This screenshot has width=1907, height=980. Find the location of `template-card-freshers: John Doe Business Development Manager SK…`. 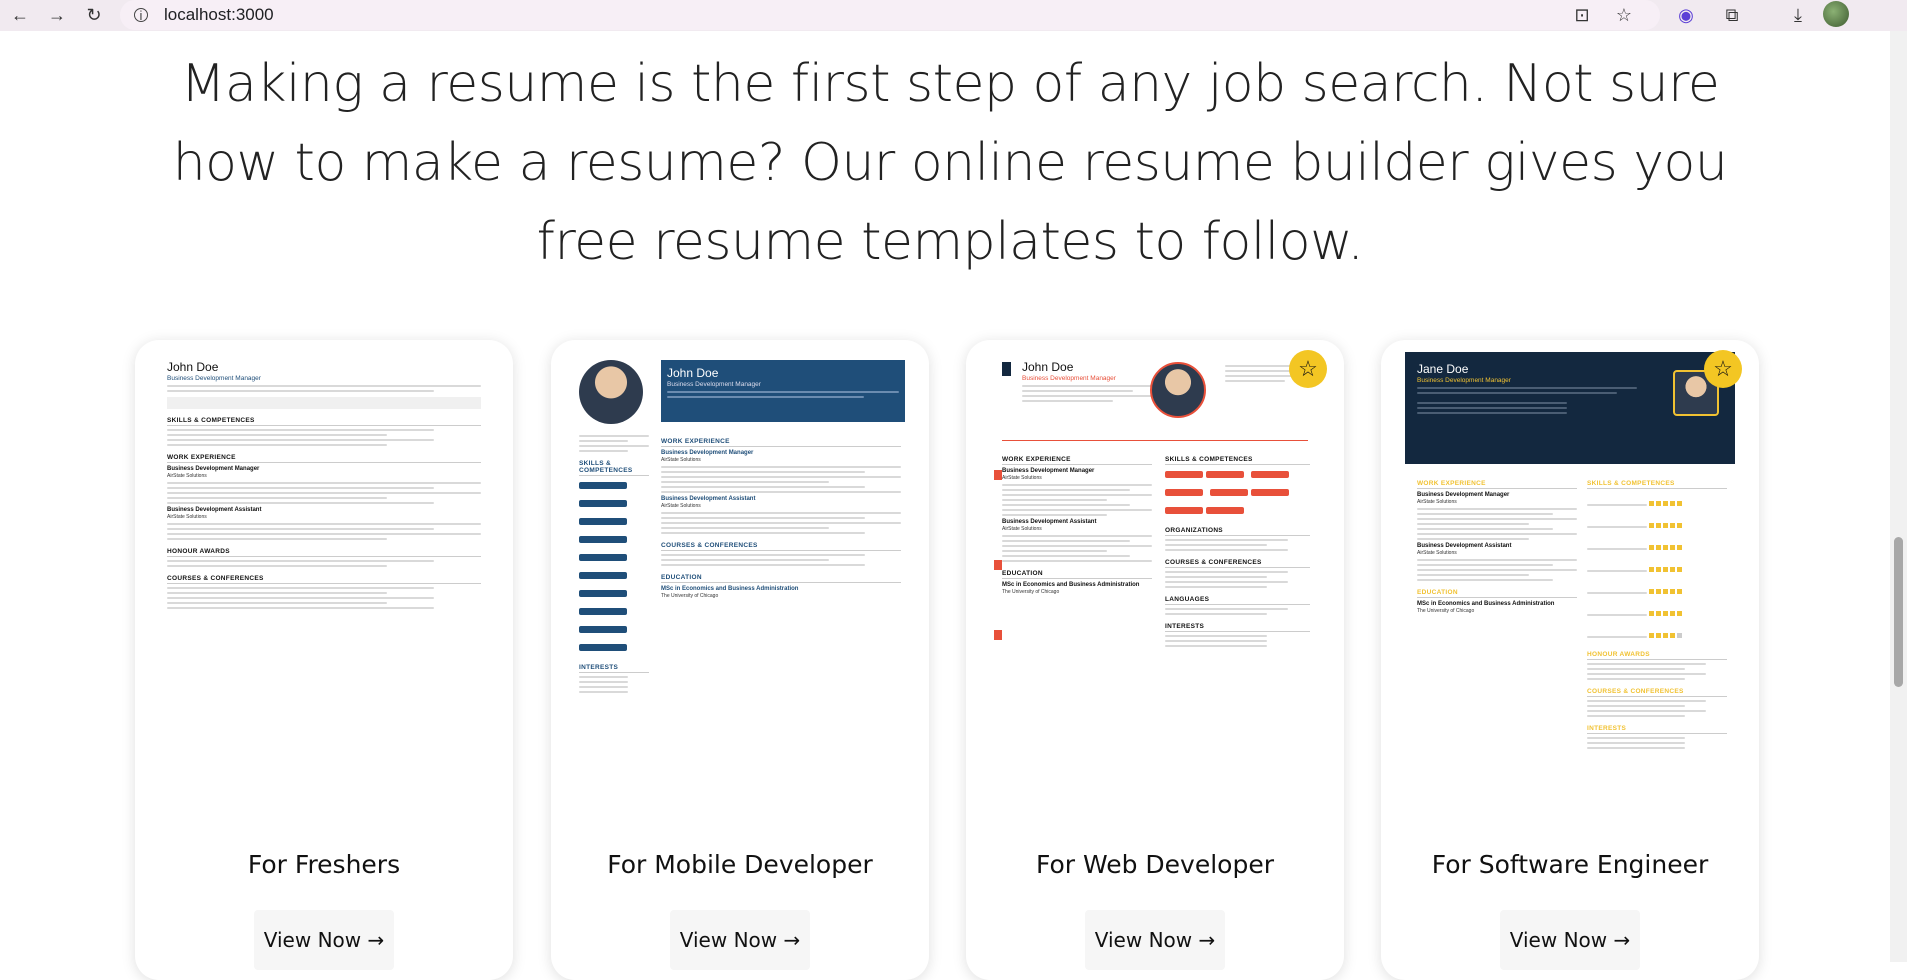

template-card-freshers: John Doe Business Development Manager SK… is located at coordinates (324, 660).